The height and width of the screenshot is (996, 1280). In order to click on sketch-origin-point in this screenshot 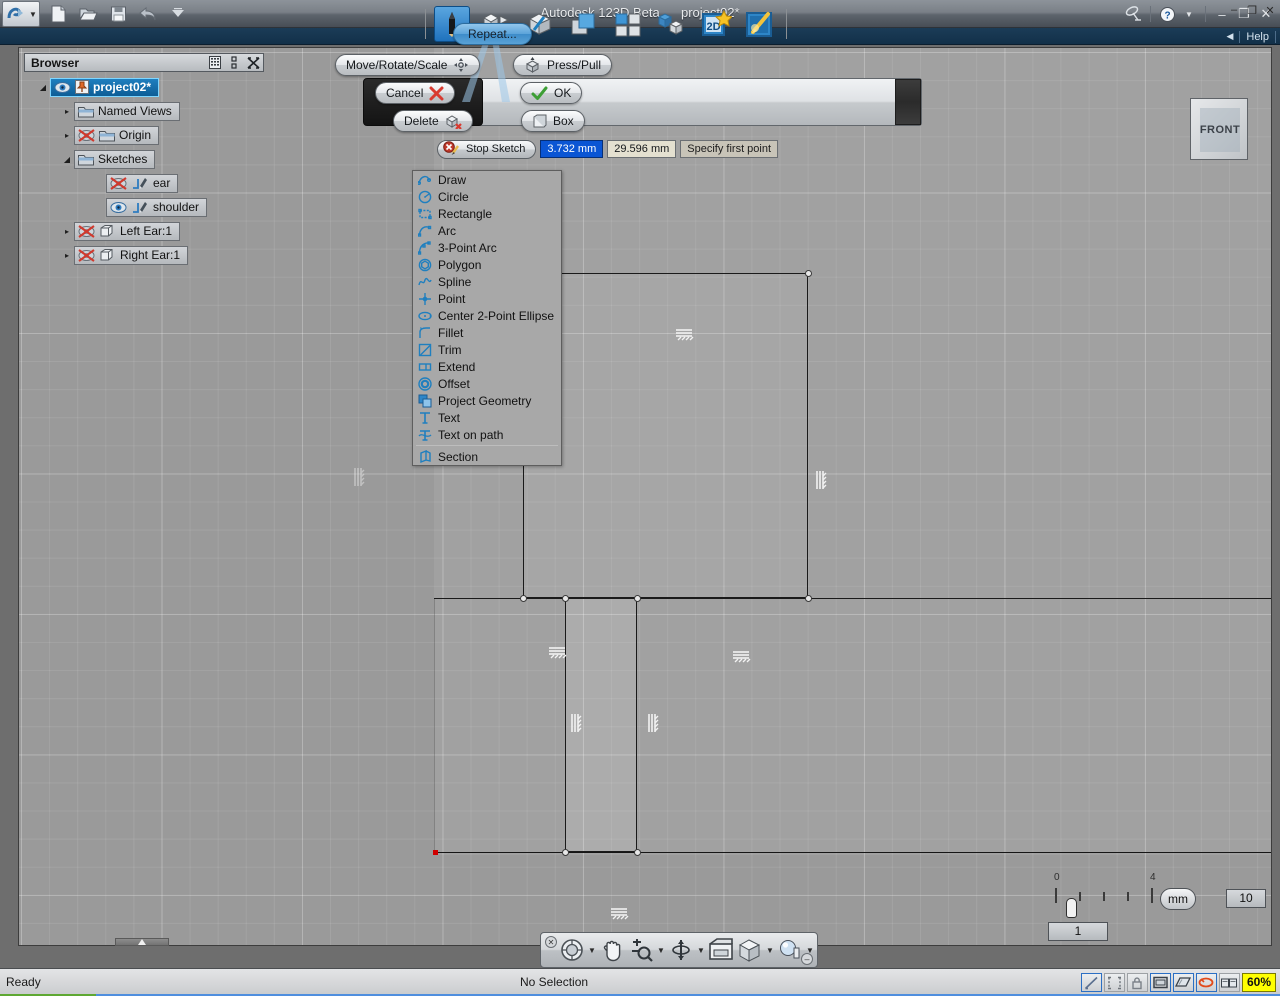, I will do `click(435, 852)`.